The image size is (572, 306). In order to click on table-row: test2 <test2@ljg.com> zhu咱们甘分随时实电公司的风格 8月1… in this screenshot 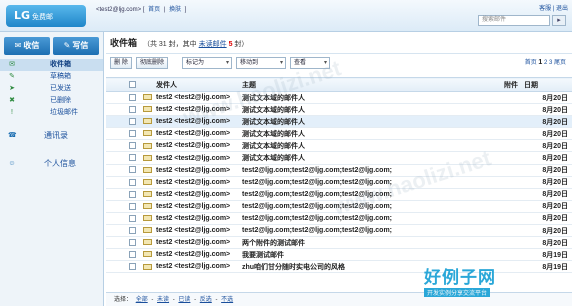, I will do `click(339, 267)`.